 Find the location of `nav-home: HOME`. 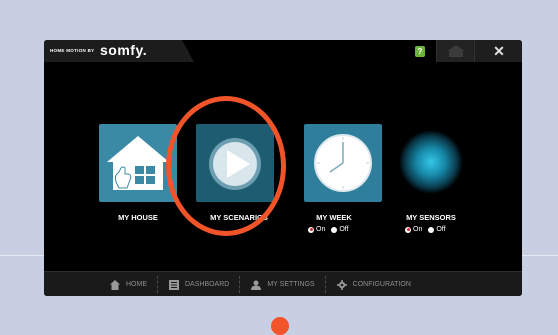

nav-home: HOME is located at coordinates (128, 284).